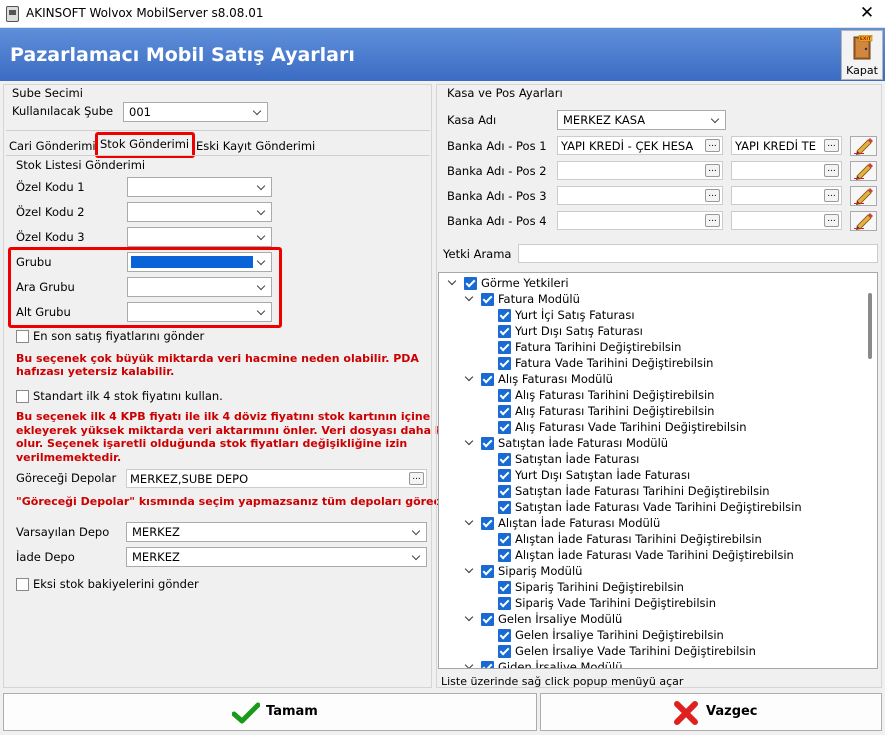  I want to click on tree-node: Görme Yetkileri, so click(654, 284).